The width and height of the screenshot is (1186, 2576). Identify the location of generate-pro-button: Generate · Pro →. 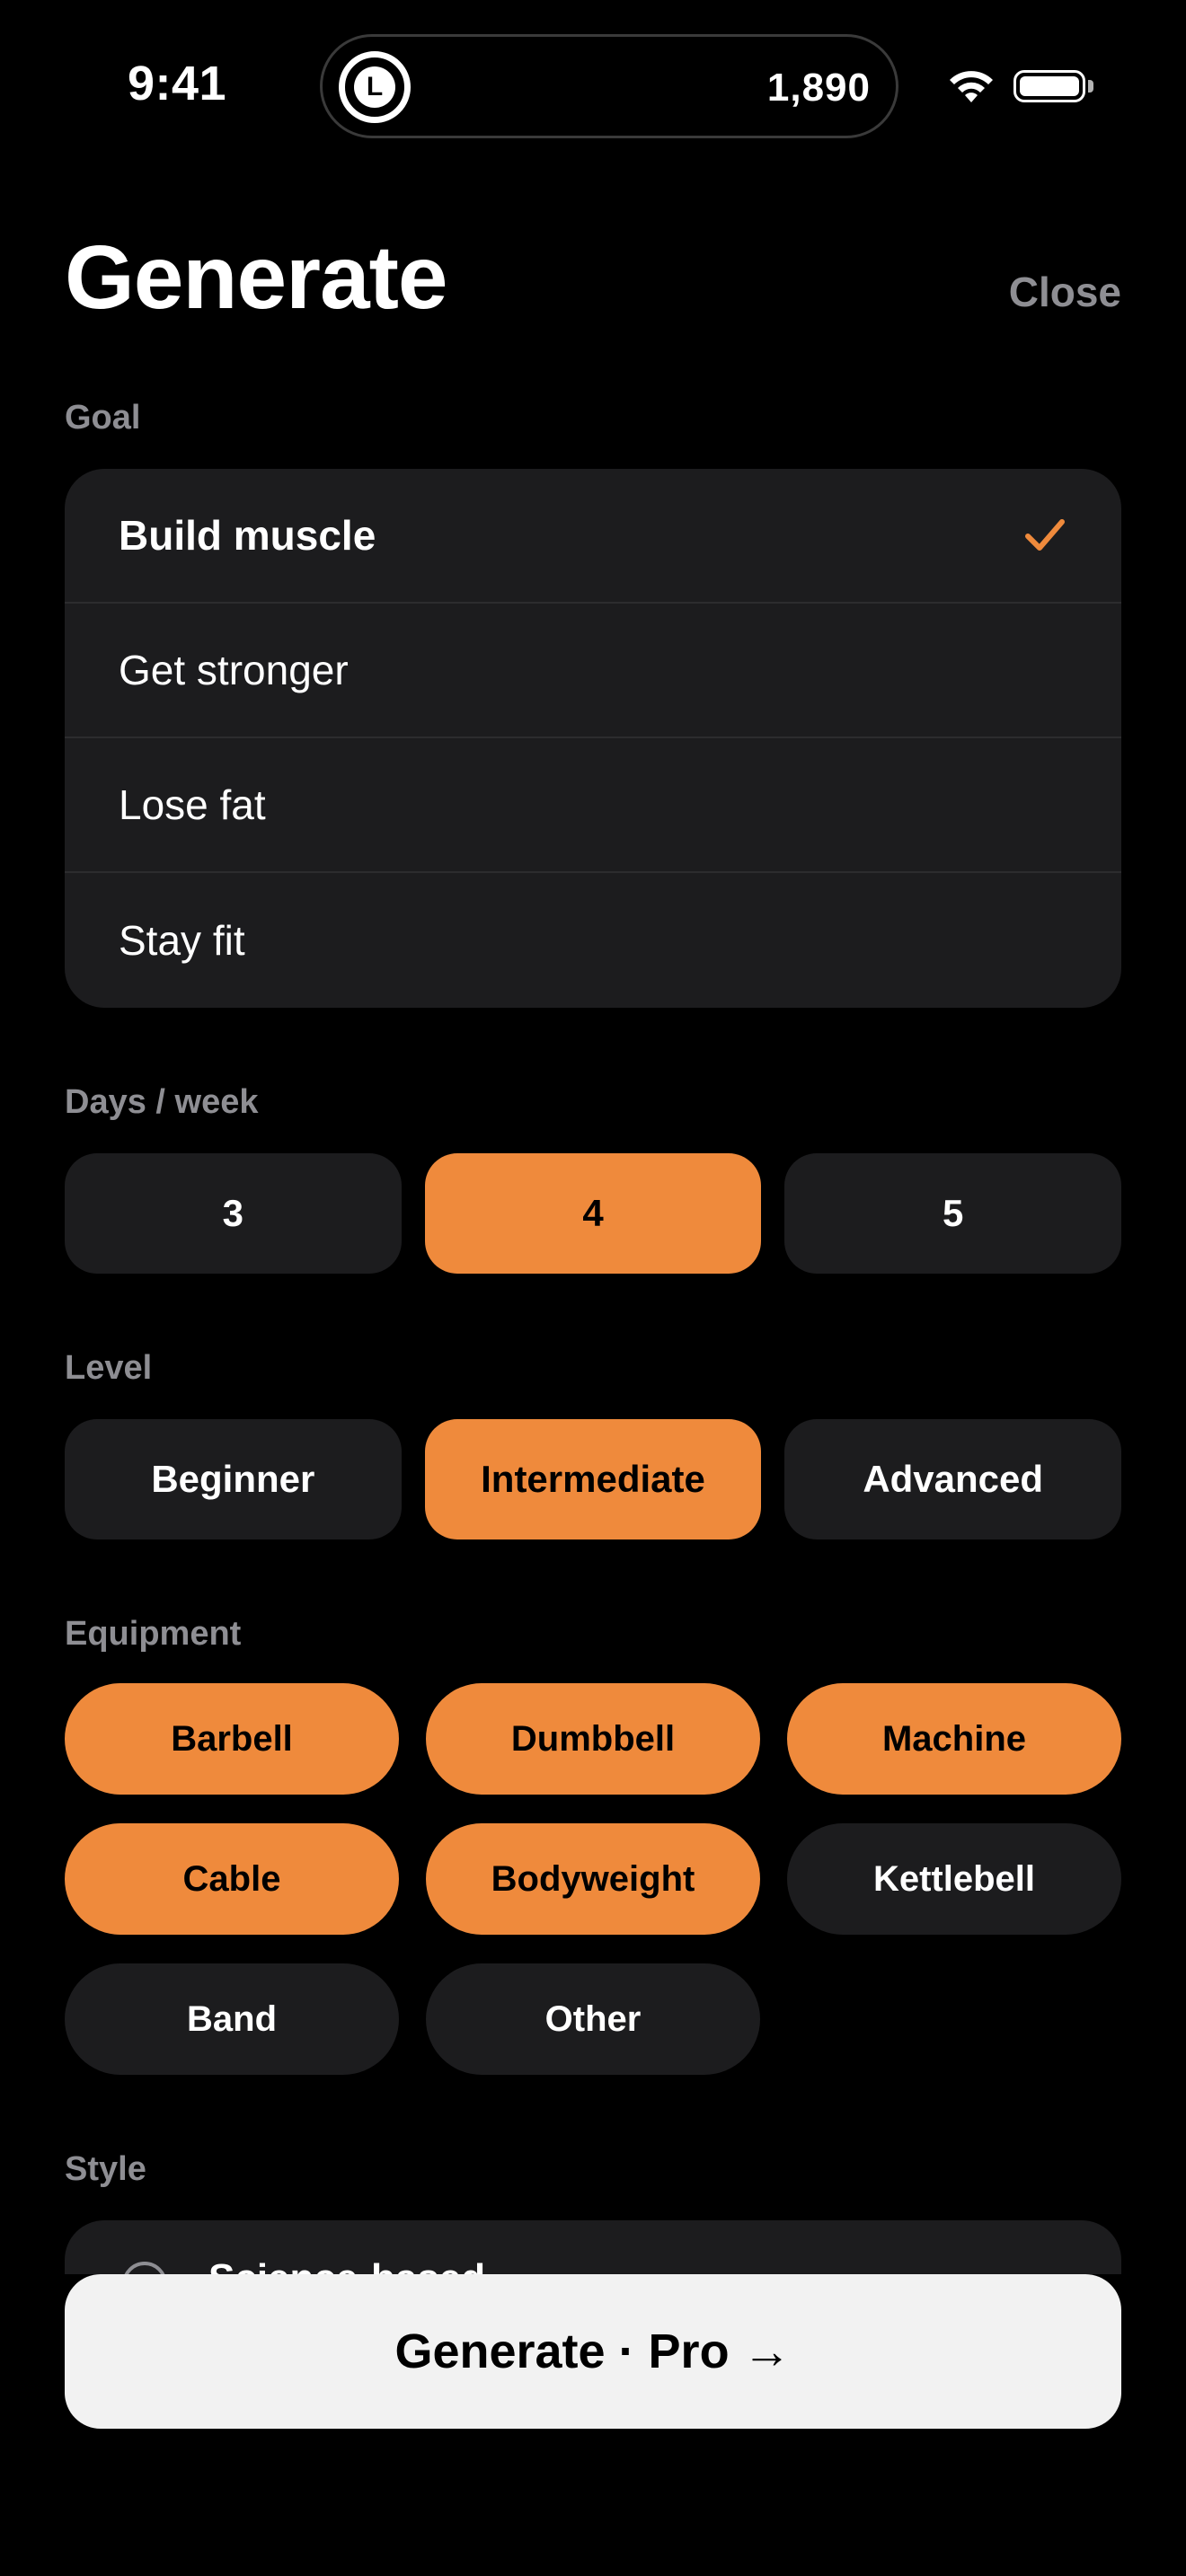
(593, 2351).